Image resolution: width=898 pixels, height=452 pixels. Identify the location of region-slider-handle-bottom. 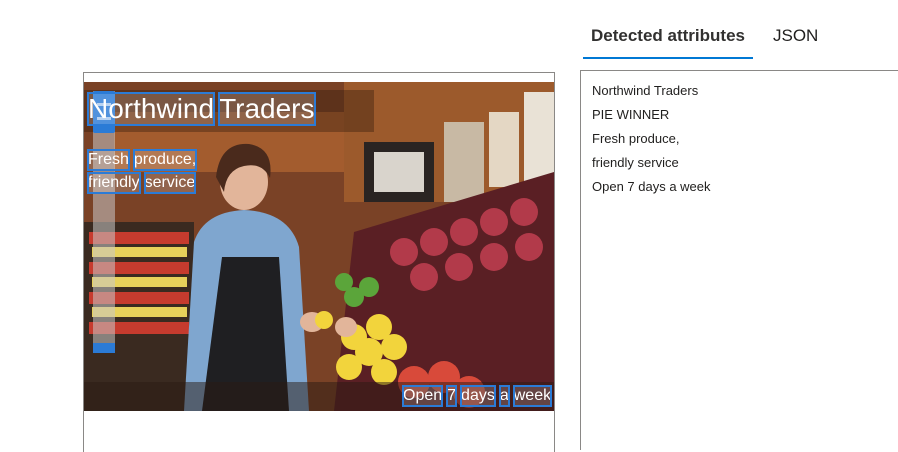
(104, 348).